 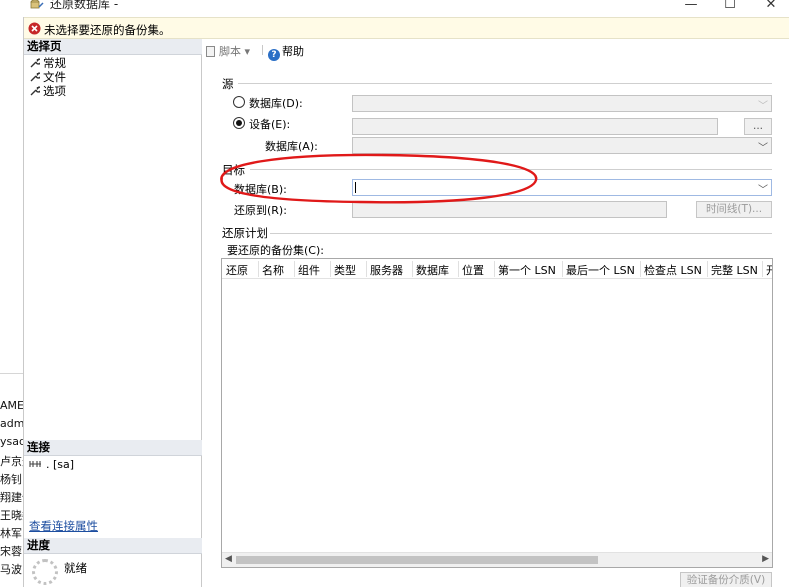 I want to click on restore-to-label: 还原到(R):, so click(x=260, y=210).